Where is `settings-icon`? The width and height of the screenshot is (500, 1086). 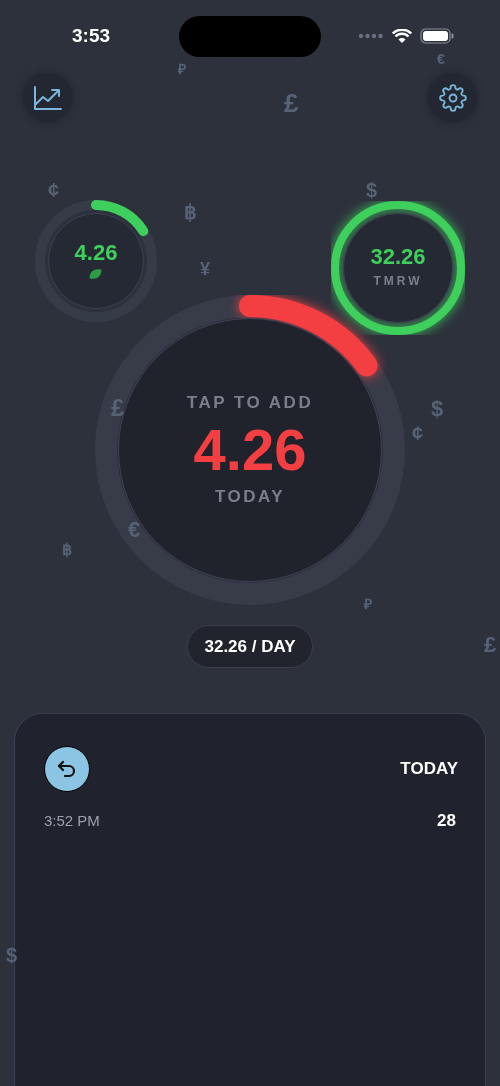
settings-icon is located at coordinates (452, 97).